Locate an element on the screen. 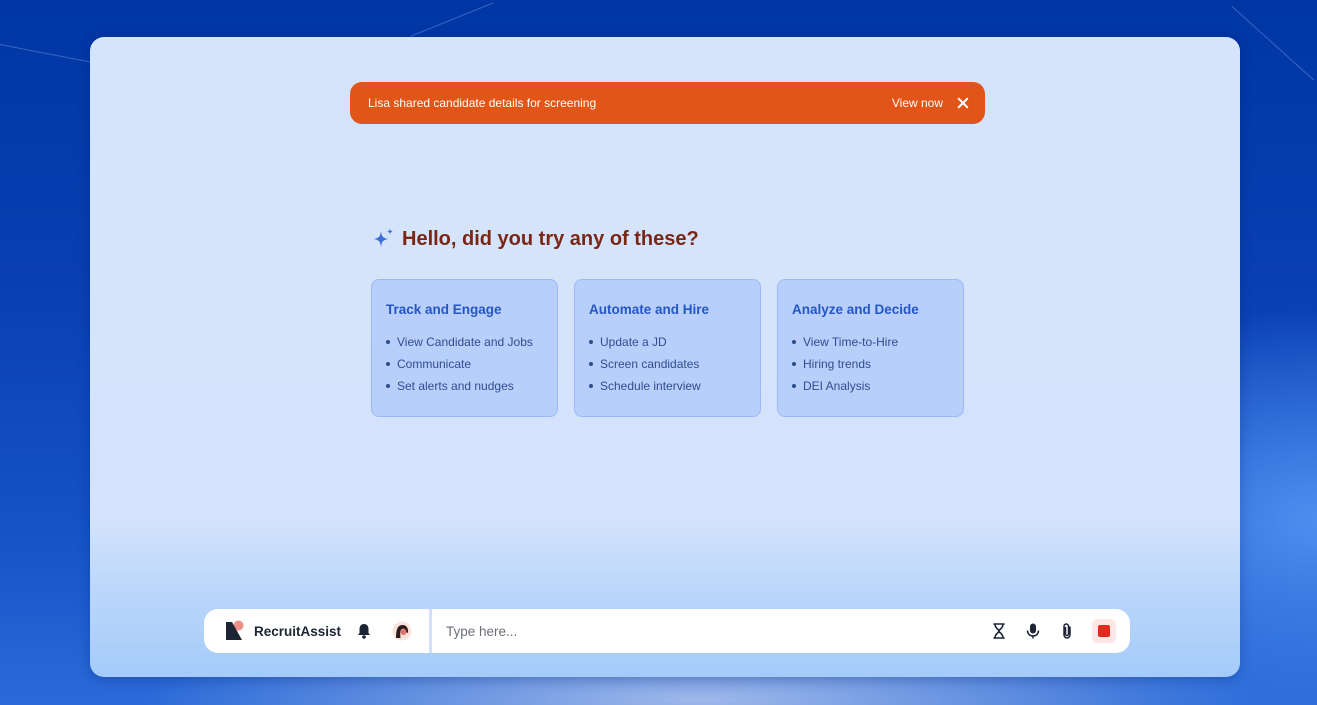 The width and height of the screenshot is (1317, 705). bell-icon is located at coordinates (364, 631).